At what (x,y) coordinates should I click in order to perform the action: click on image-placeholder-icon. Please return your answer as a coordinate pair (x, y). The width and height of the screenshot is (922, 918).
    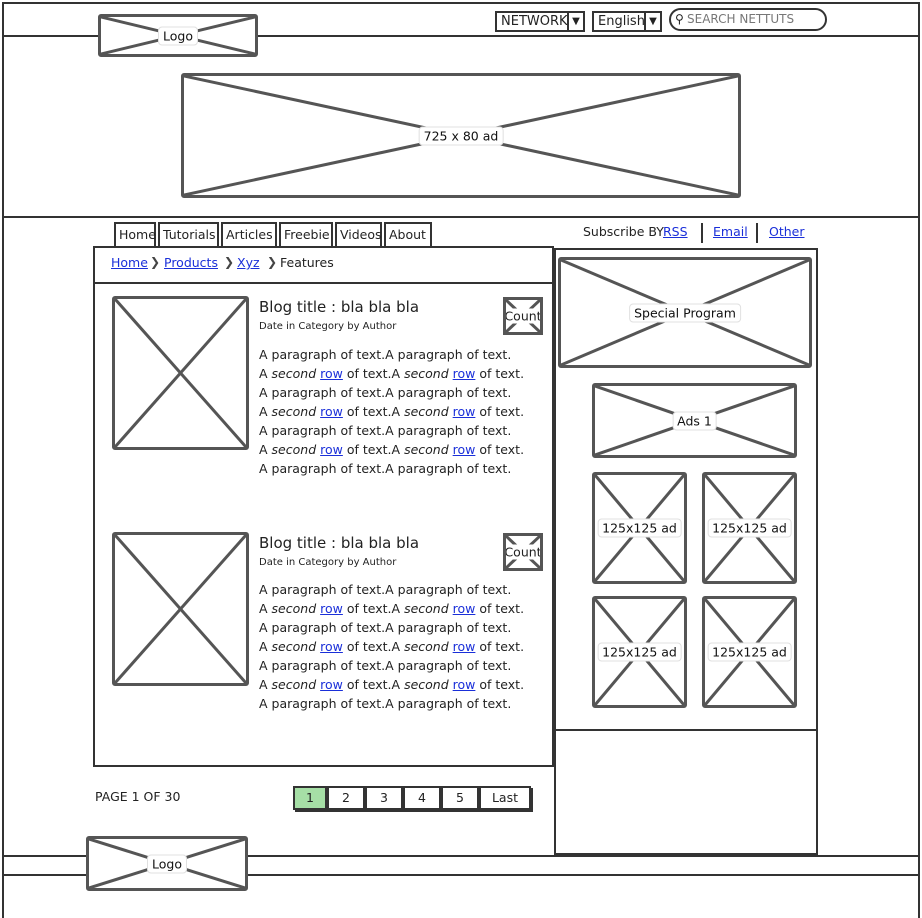
    Looking at the image, I should click on (180, 609).